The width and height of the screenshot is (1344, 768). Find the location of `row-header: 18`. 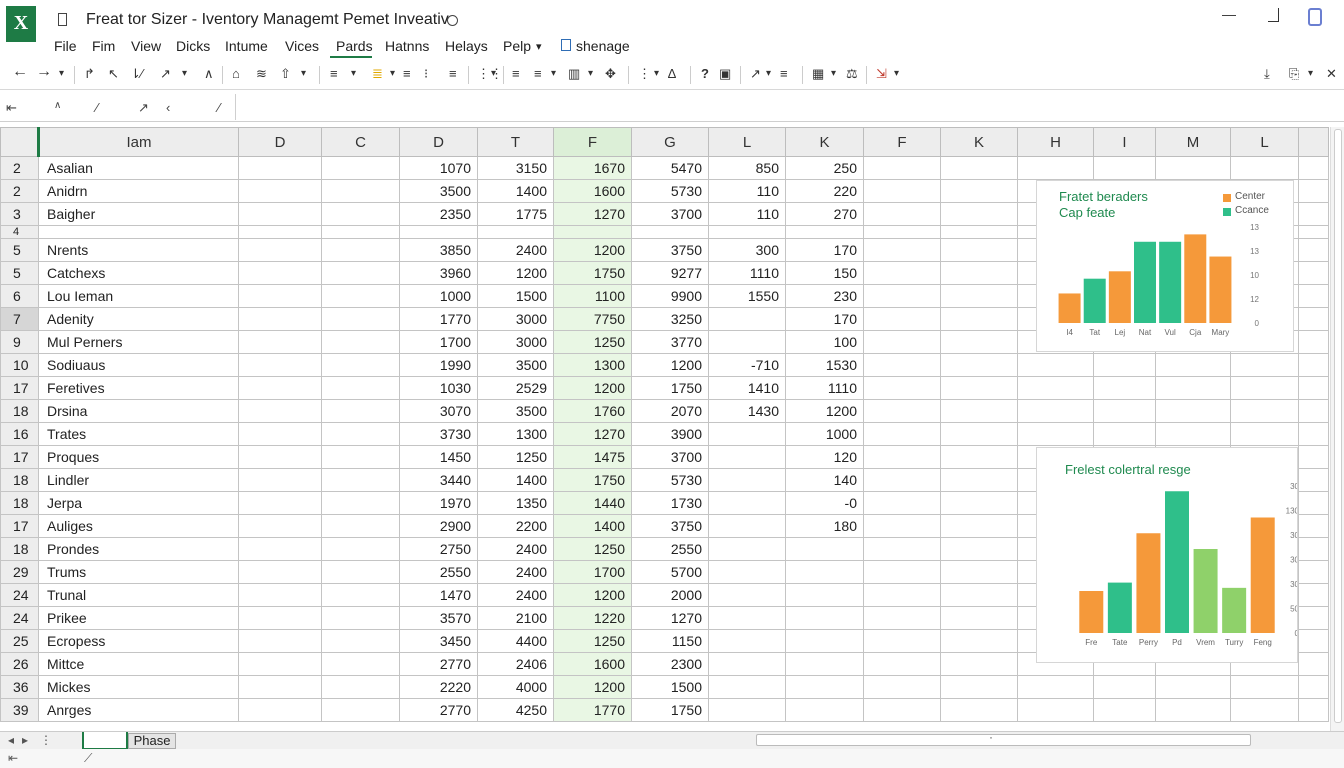

row-header: 18 is located at coordinates (19, 503).